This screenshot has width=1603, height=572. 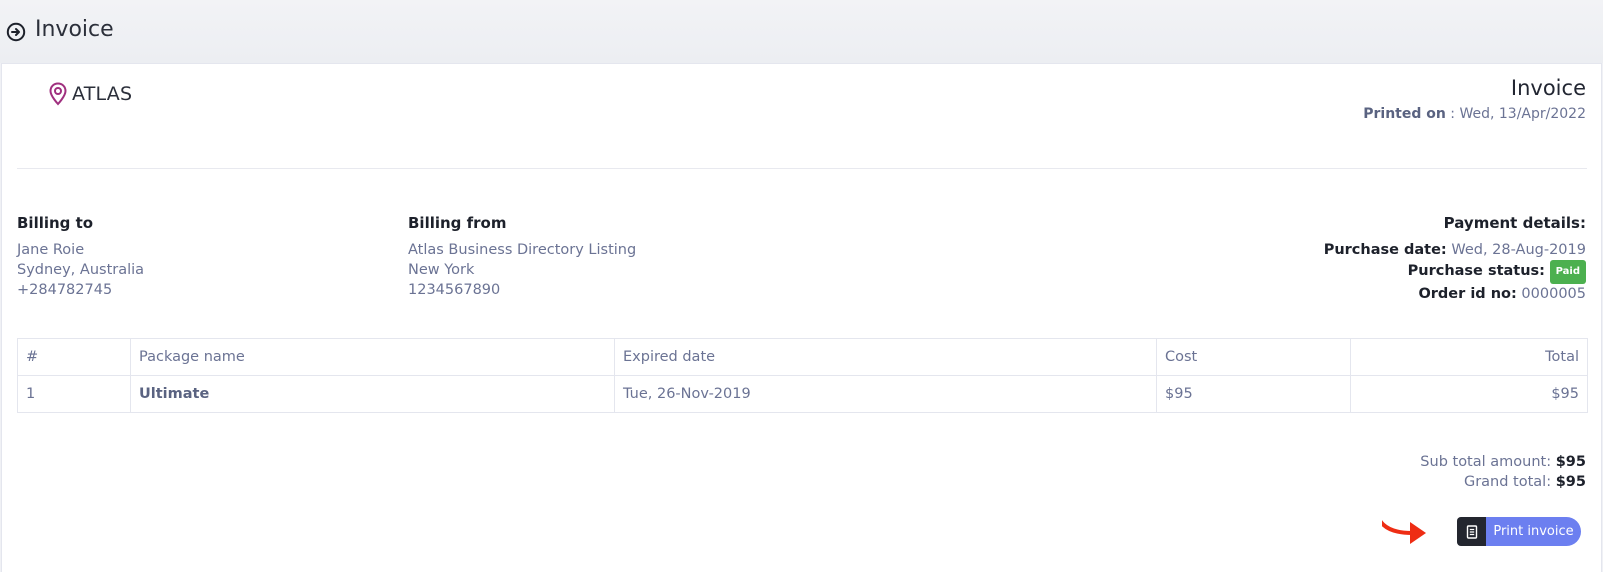 I want to click on invoice-title: Invoice, so click(x=1548, y=88).